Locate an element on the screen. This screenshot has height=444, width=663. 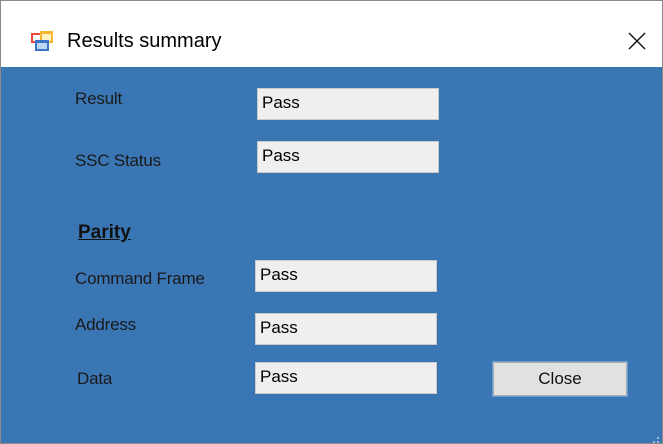
address-label: Address is located at coordinates (105, 324).